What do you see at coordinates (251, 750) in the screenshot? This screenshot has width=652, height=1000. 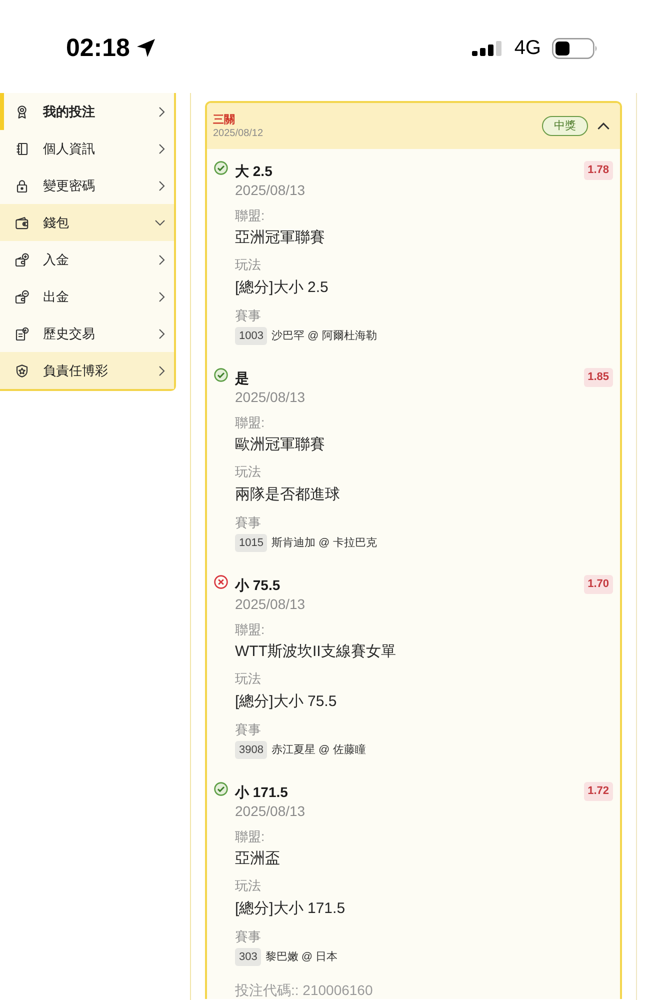 I see `event-code-tag: 3908` at bounding box center [251, 750].